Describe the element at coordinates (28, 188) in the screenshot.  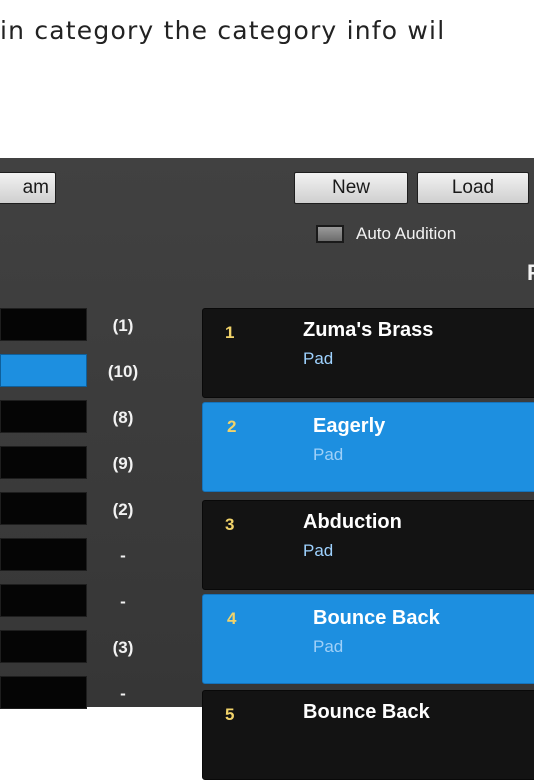
I see `param-button: am` at that location.